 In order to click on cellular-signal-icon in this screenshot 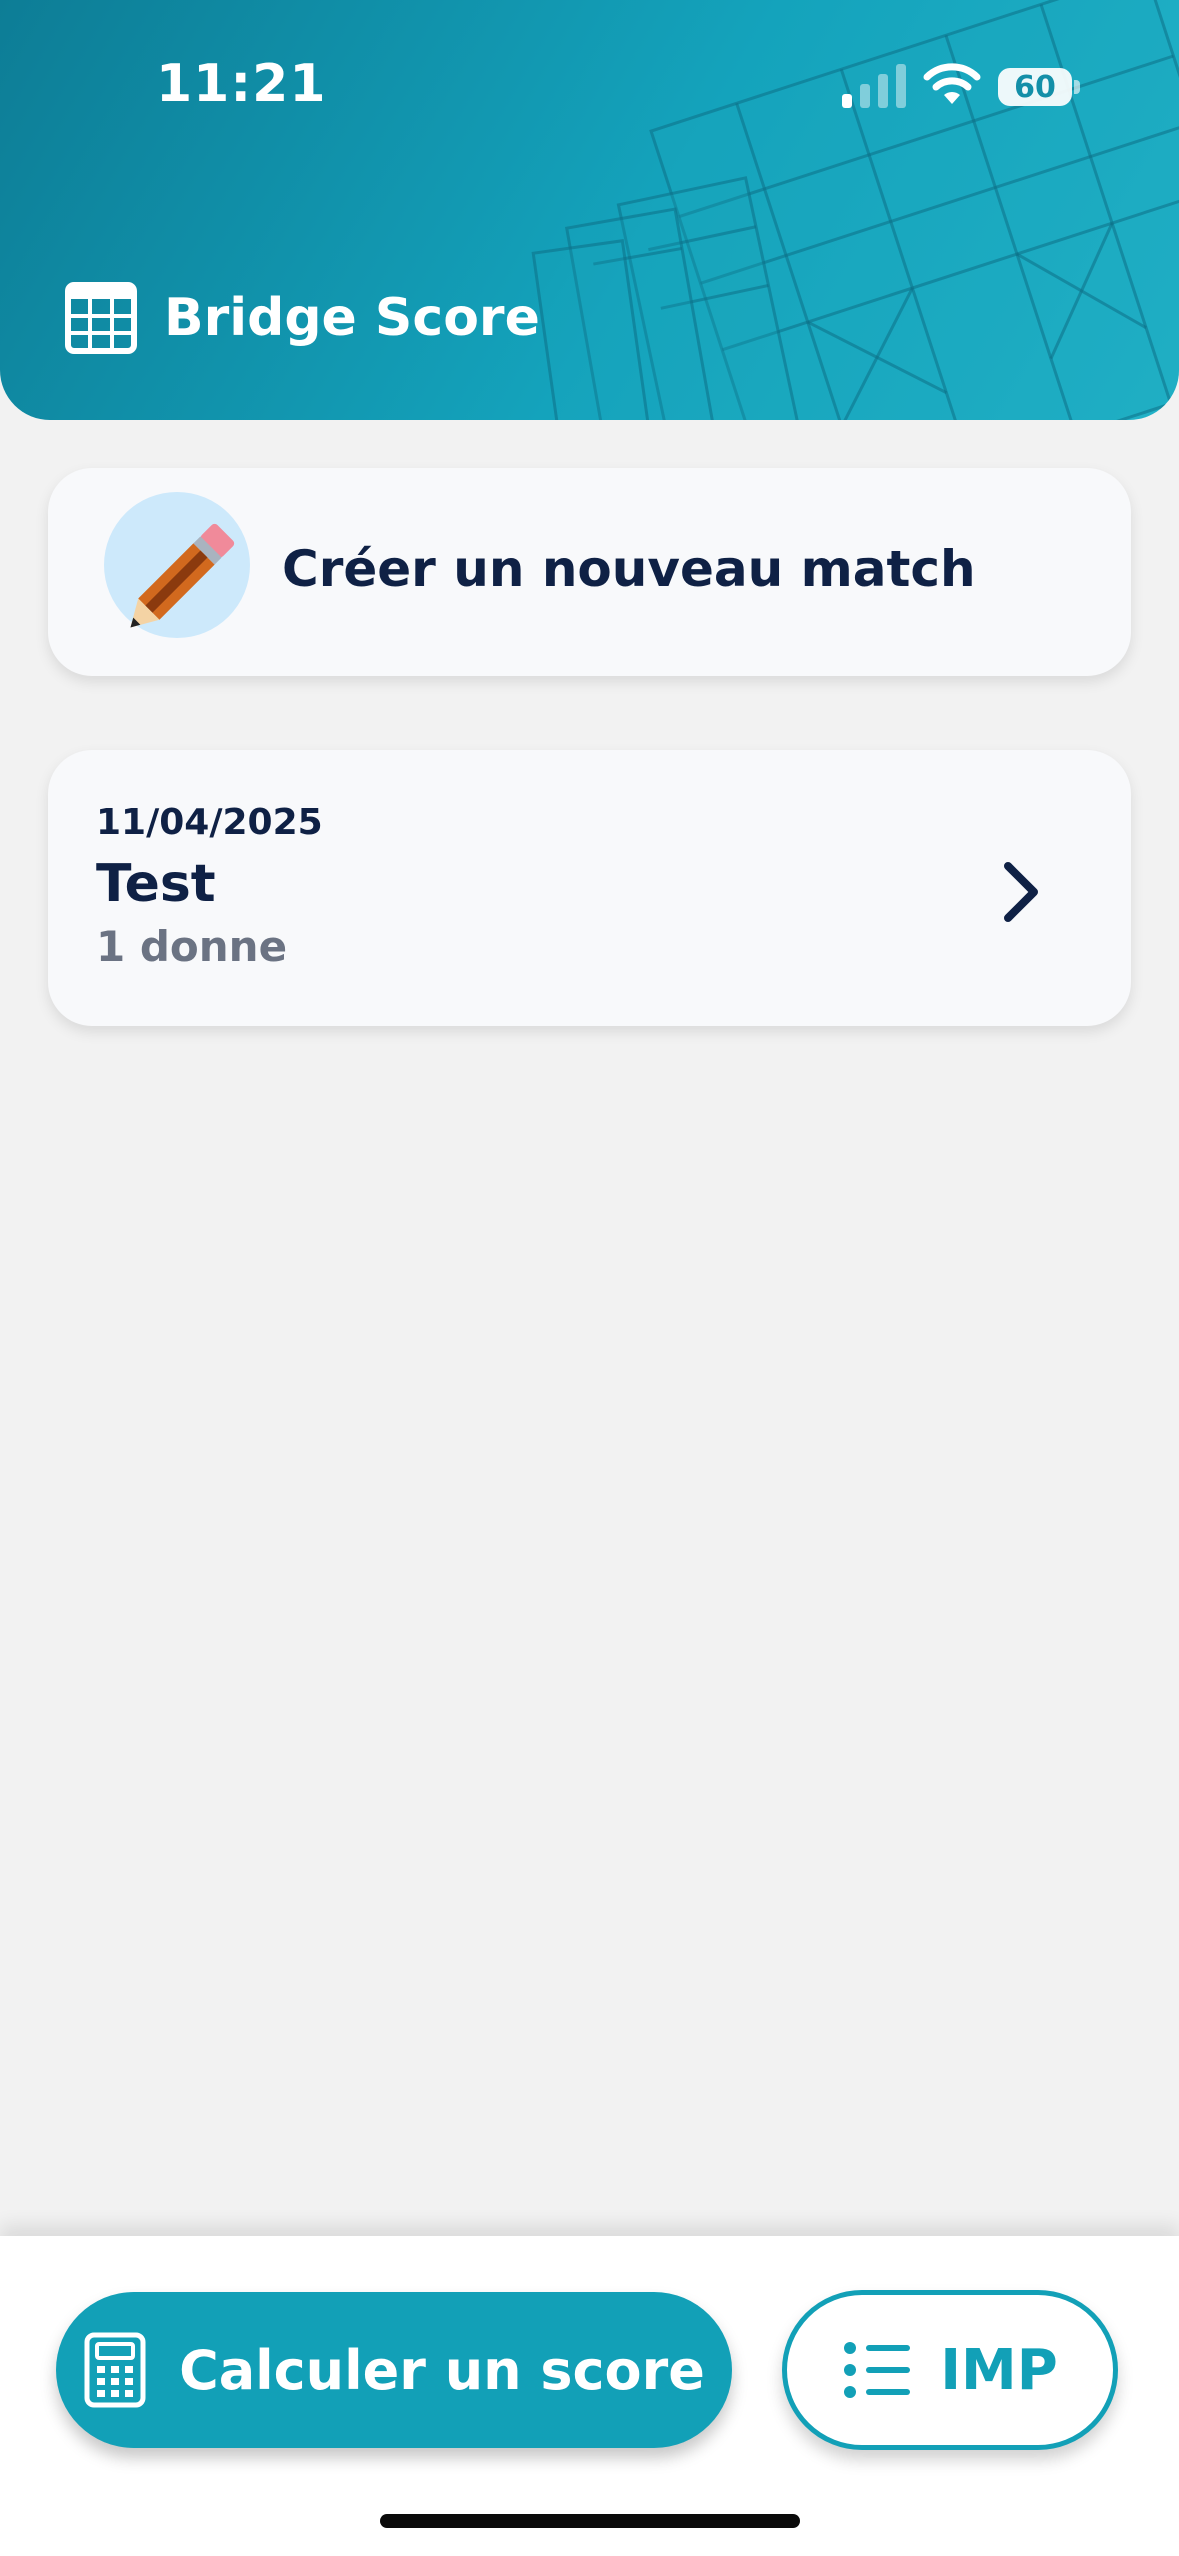, I will do `click(874, 86)`.